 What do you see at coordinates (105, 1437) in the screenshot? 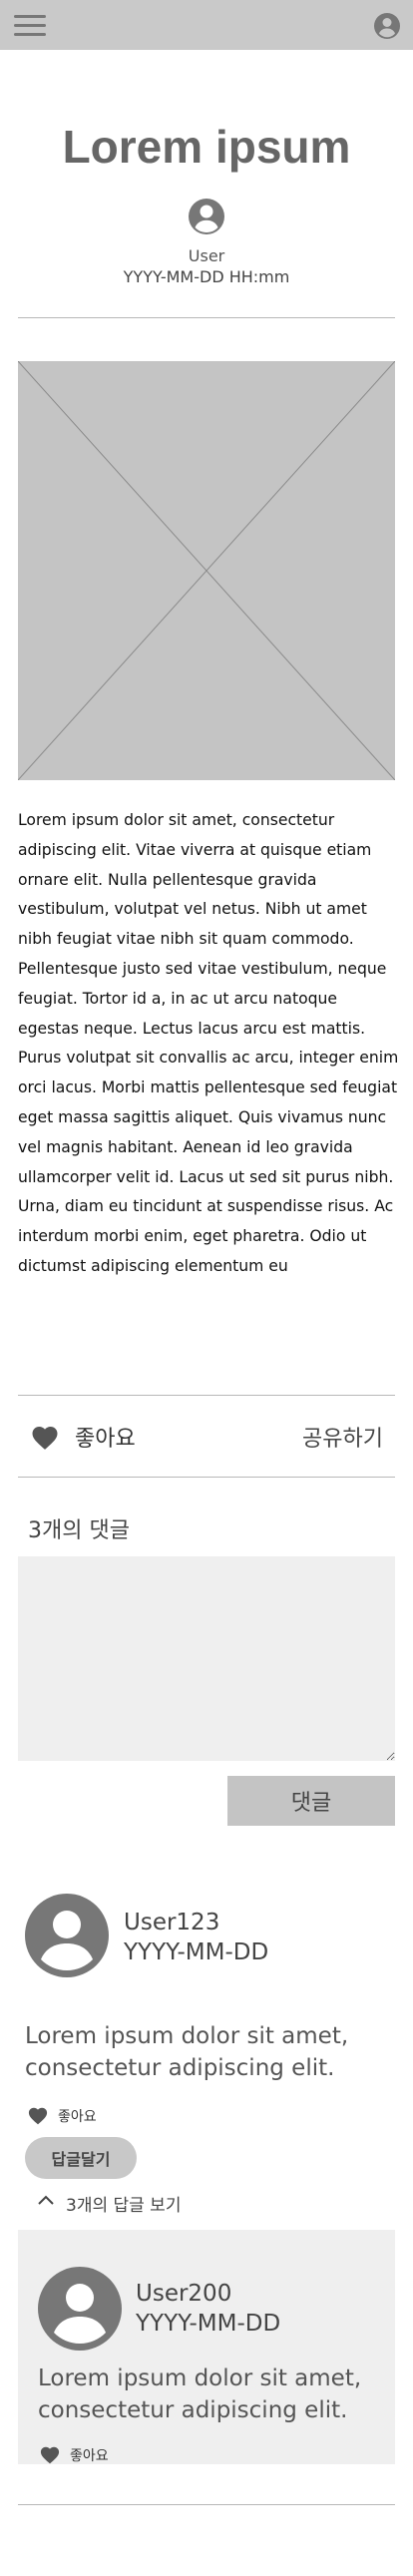
I see `like-button: 좋아요` at bounding box center [105, 1437].